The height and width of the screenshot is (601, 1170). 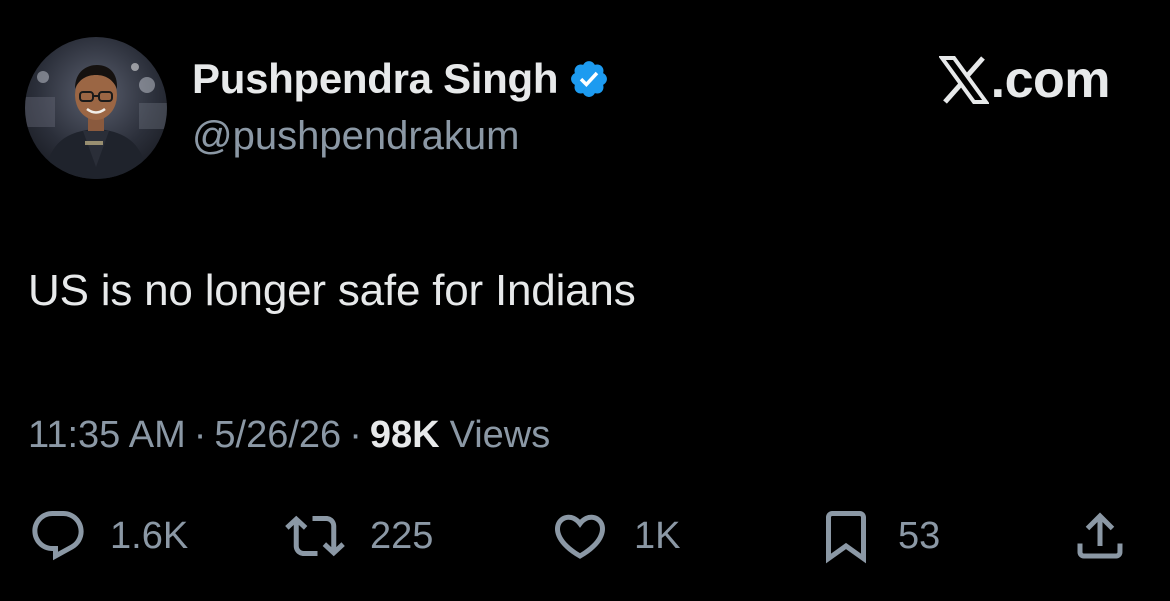 I want to click on reply-count: 1.6K, so click(x=149, y=535).